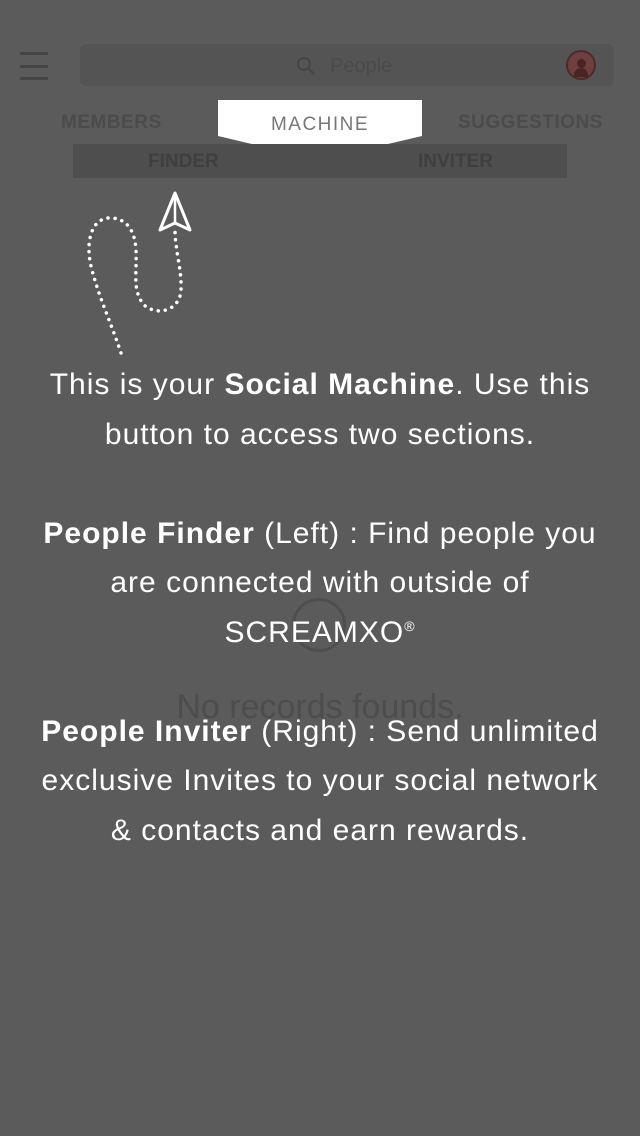 The image size is (640, 1136). I want to click on hamburger-icon, so click(34, 66).